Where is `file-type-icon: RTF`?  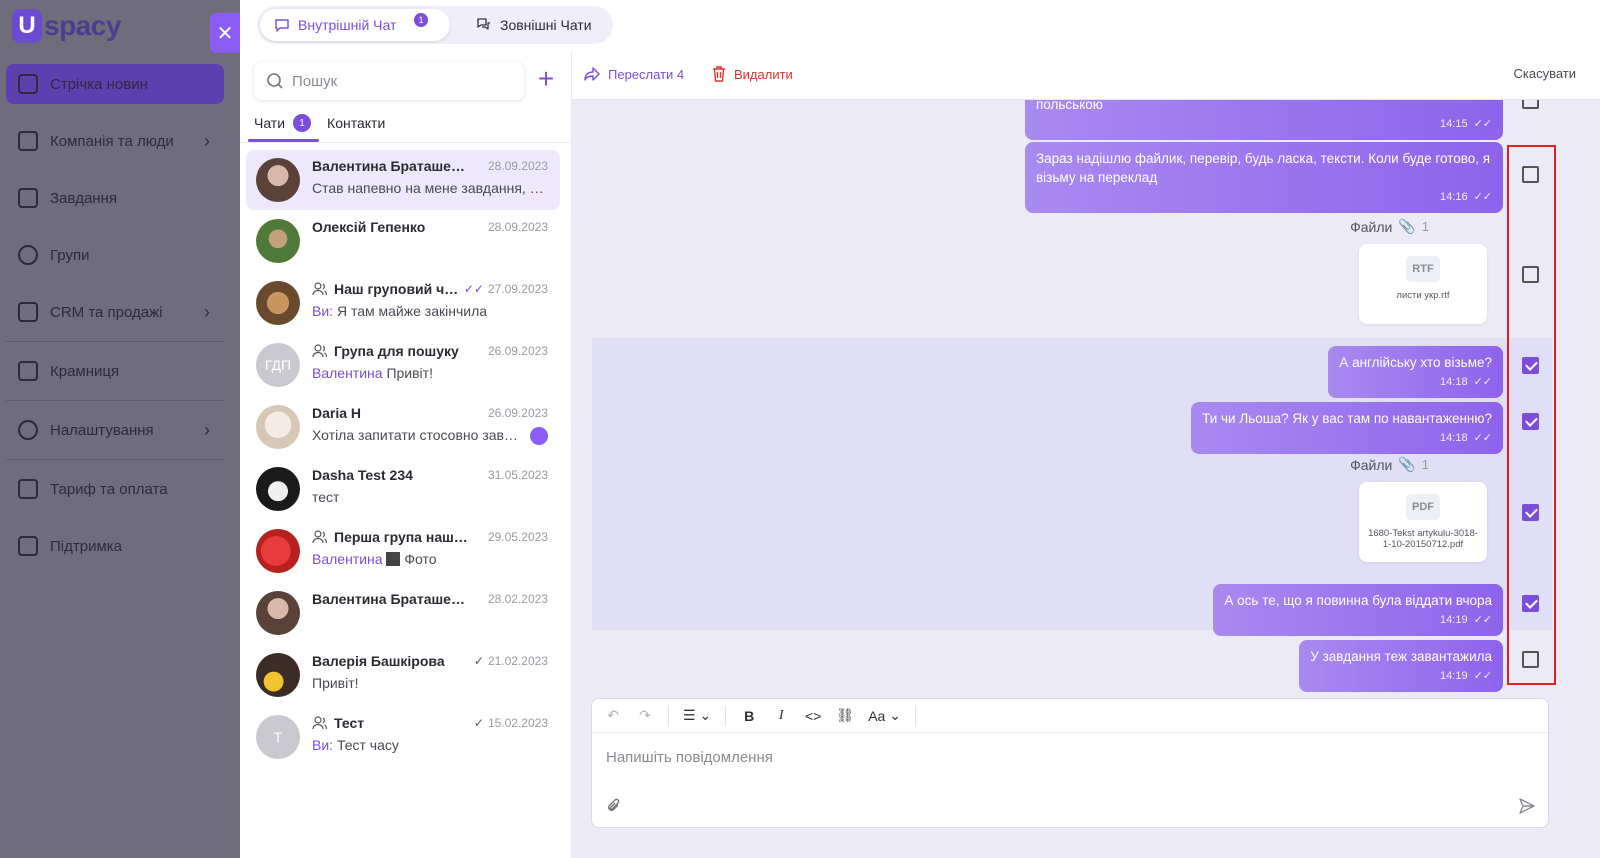 file-type-icon: RTF is located at coordinates (1423, 269).